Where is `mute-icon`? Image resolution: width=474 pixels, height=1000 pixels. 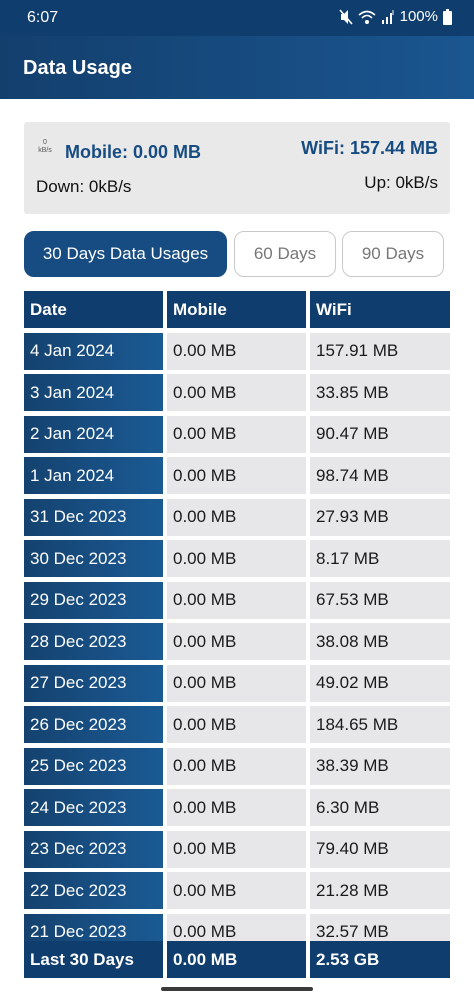 mute-icon is located at coordinates (346, 16).